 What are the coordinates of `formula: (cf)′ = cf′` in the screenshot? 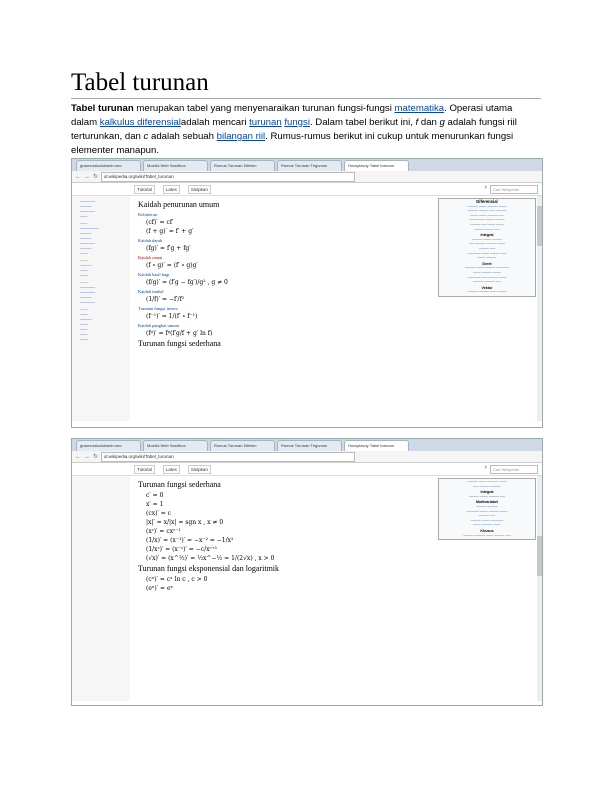 It's located at (160, 222).